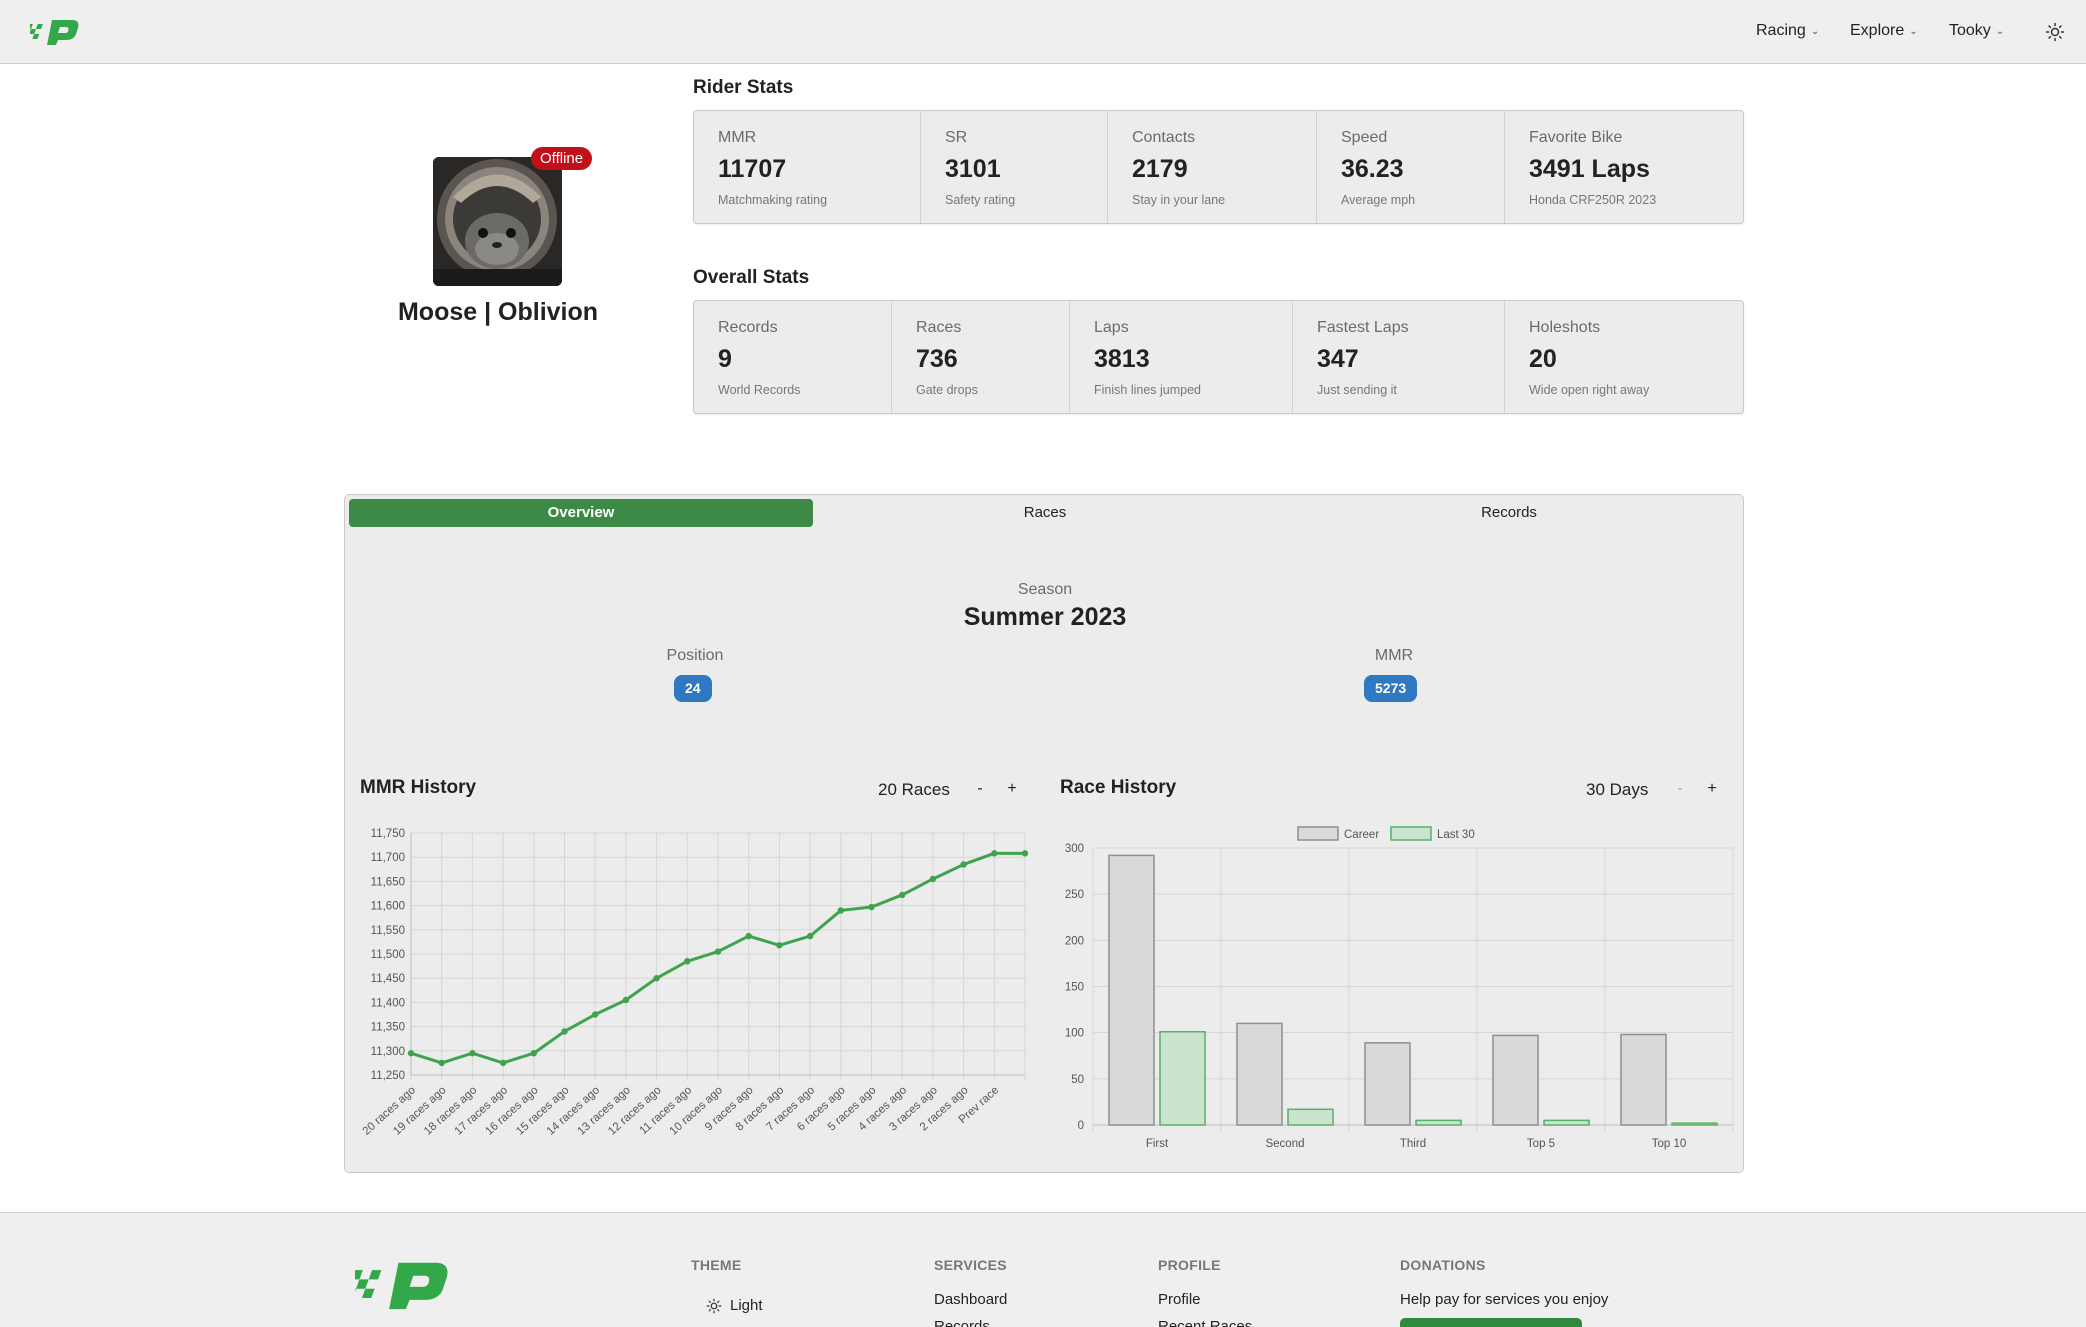 This screenshot has height=1327, width=2086. I want to click on y-tick-label: 100, so click(1074, 1034).